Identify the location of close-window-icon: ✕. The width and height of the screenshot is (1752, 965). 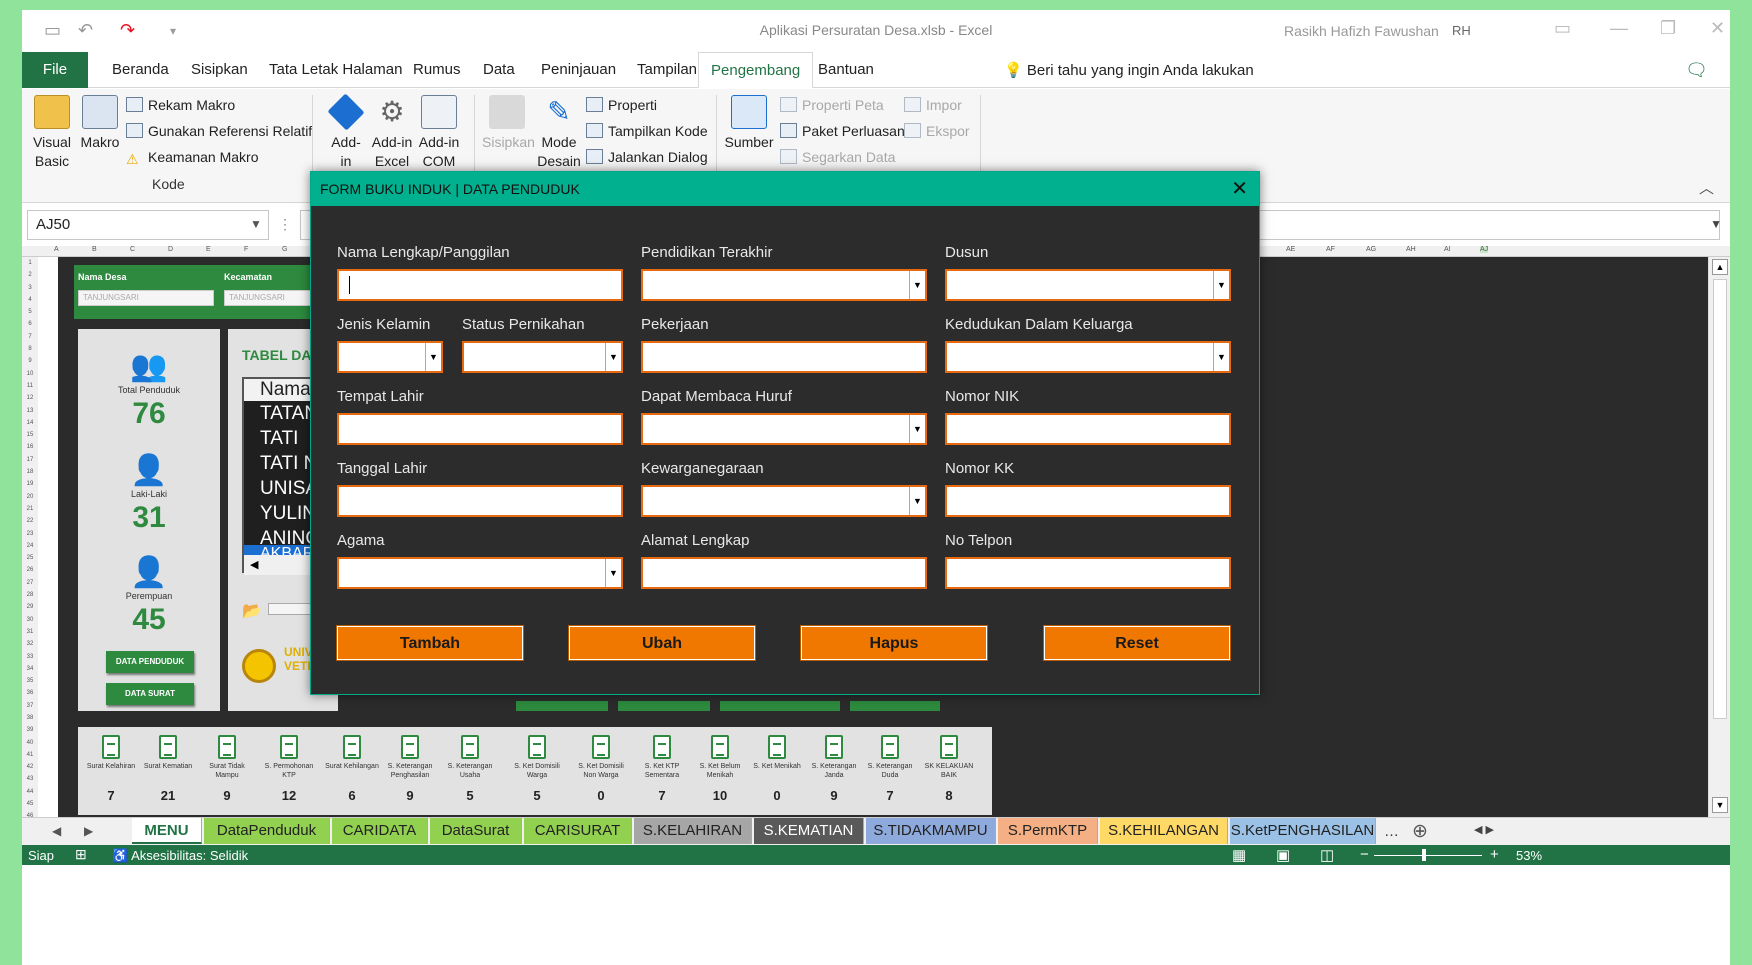
(1717, 28).